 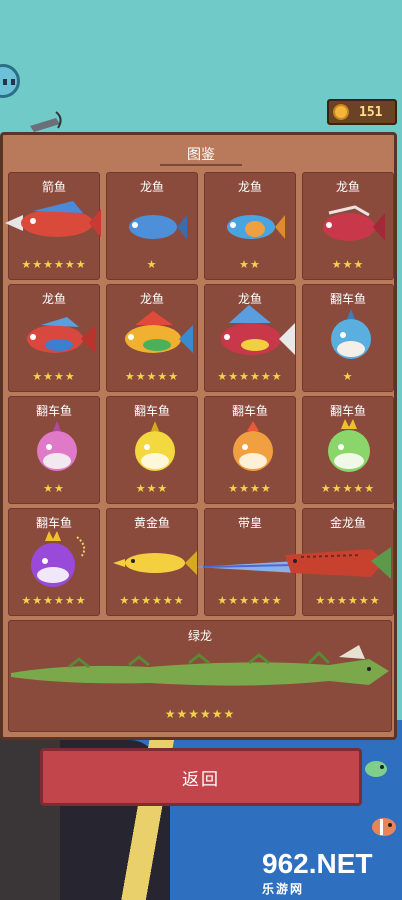 I want to click on fish-card: 翻车鱼 ★, so click(x=348, y=338).